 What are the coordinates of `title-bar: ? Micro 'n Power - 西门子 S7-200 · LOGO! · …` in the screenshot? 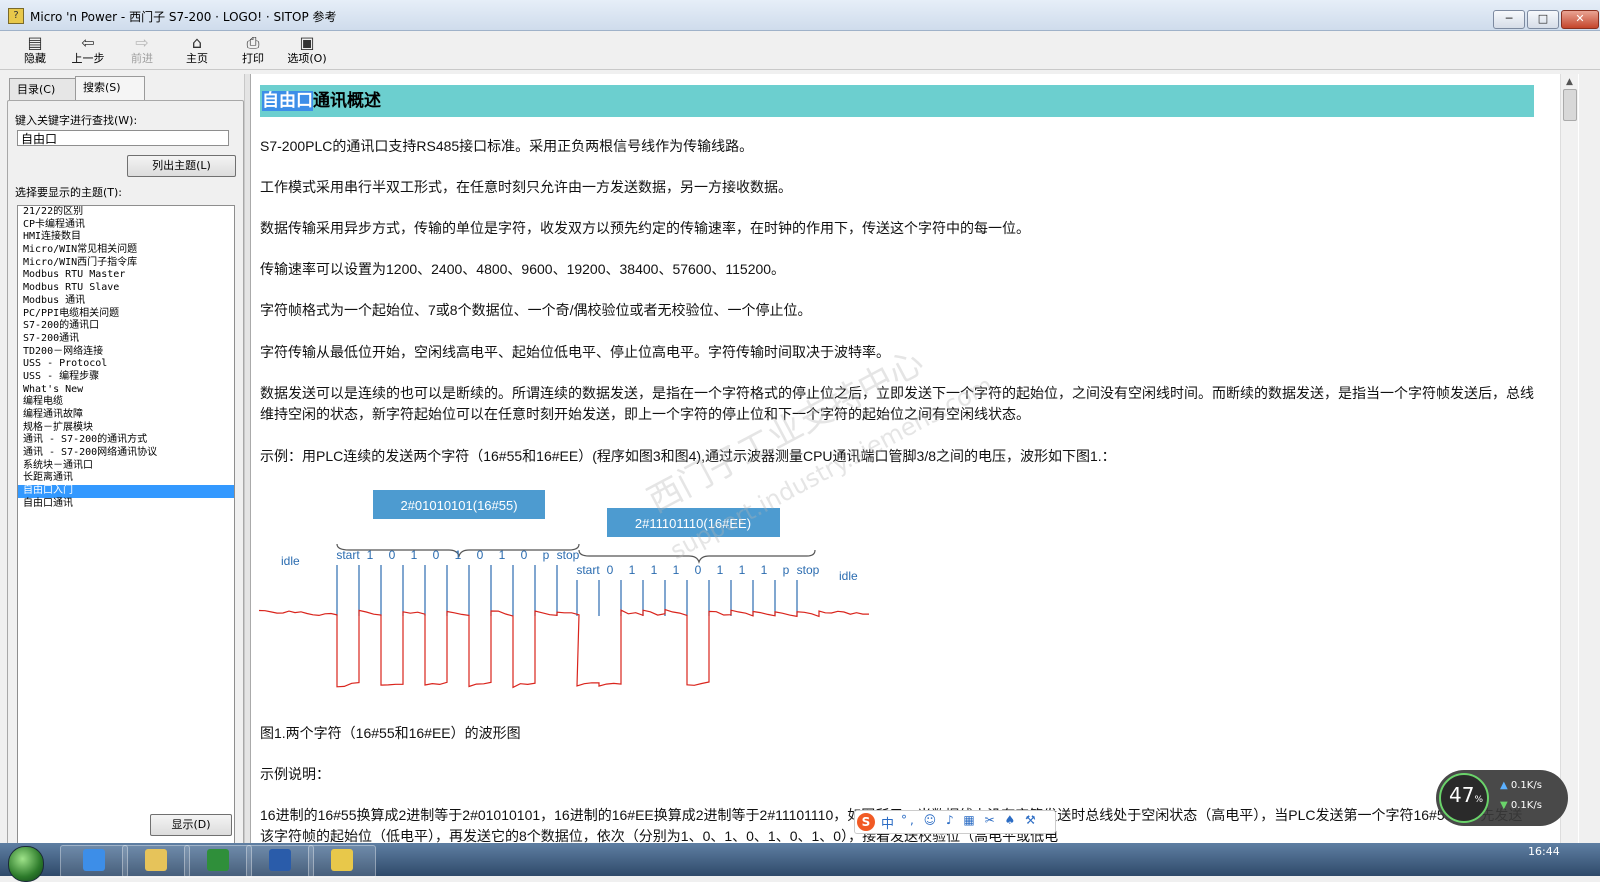 It's located at (800, 15).